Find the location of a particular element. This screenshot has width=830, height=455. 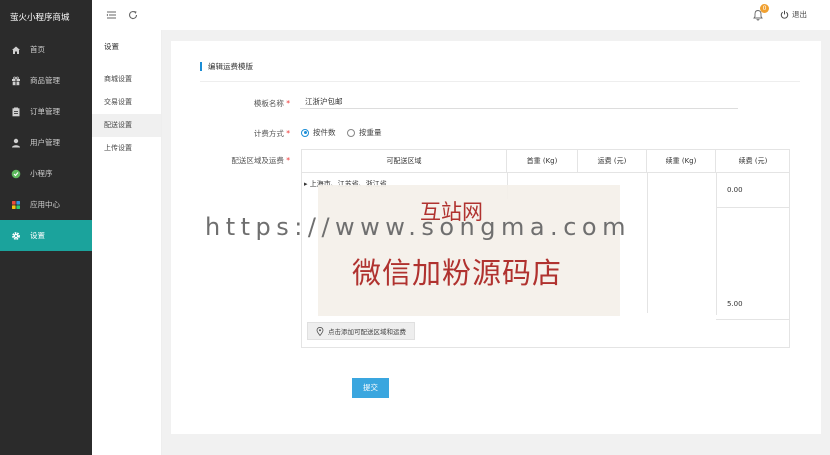

sidebar-item-goods: 商品管理 is located at coordinates (46, 80).